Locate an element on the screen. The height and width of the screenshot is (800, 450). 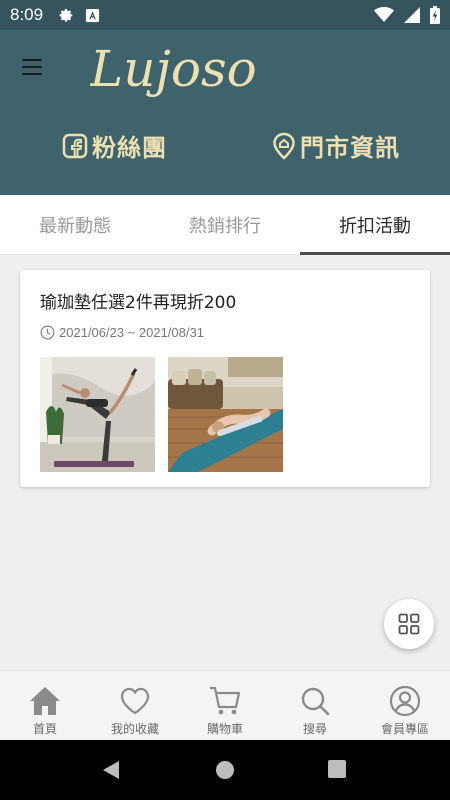
promo-date-range: 2021/06/23 ~ 2021/08/31 is located at coordinates (131, 332).